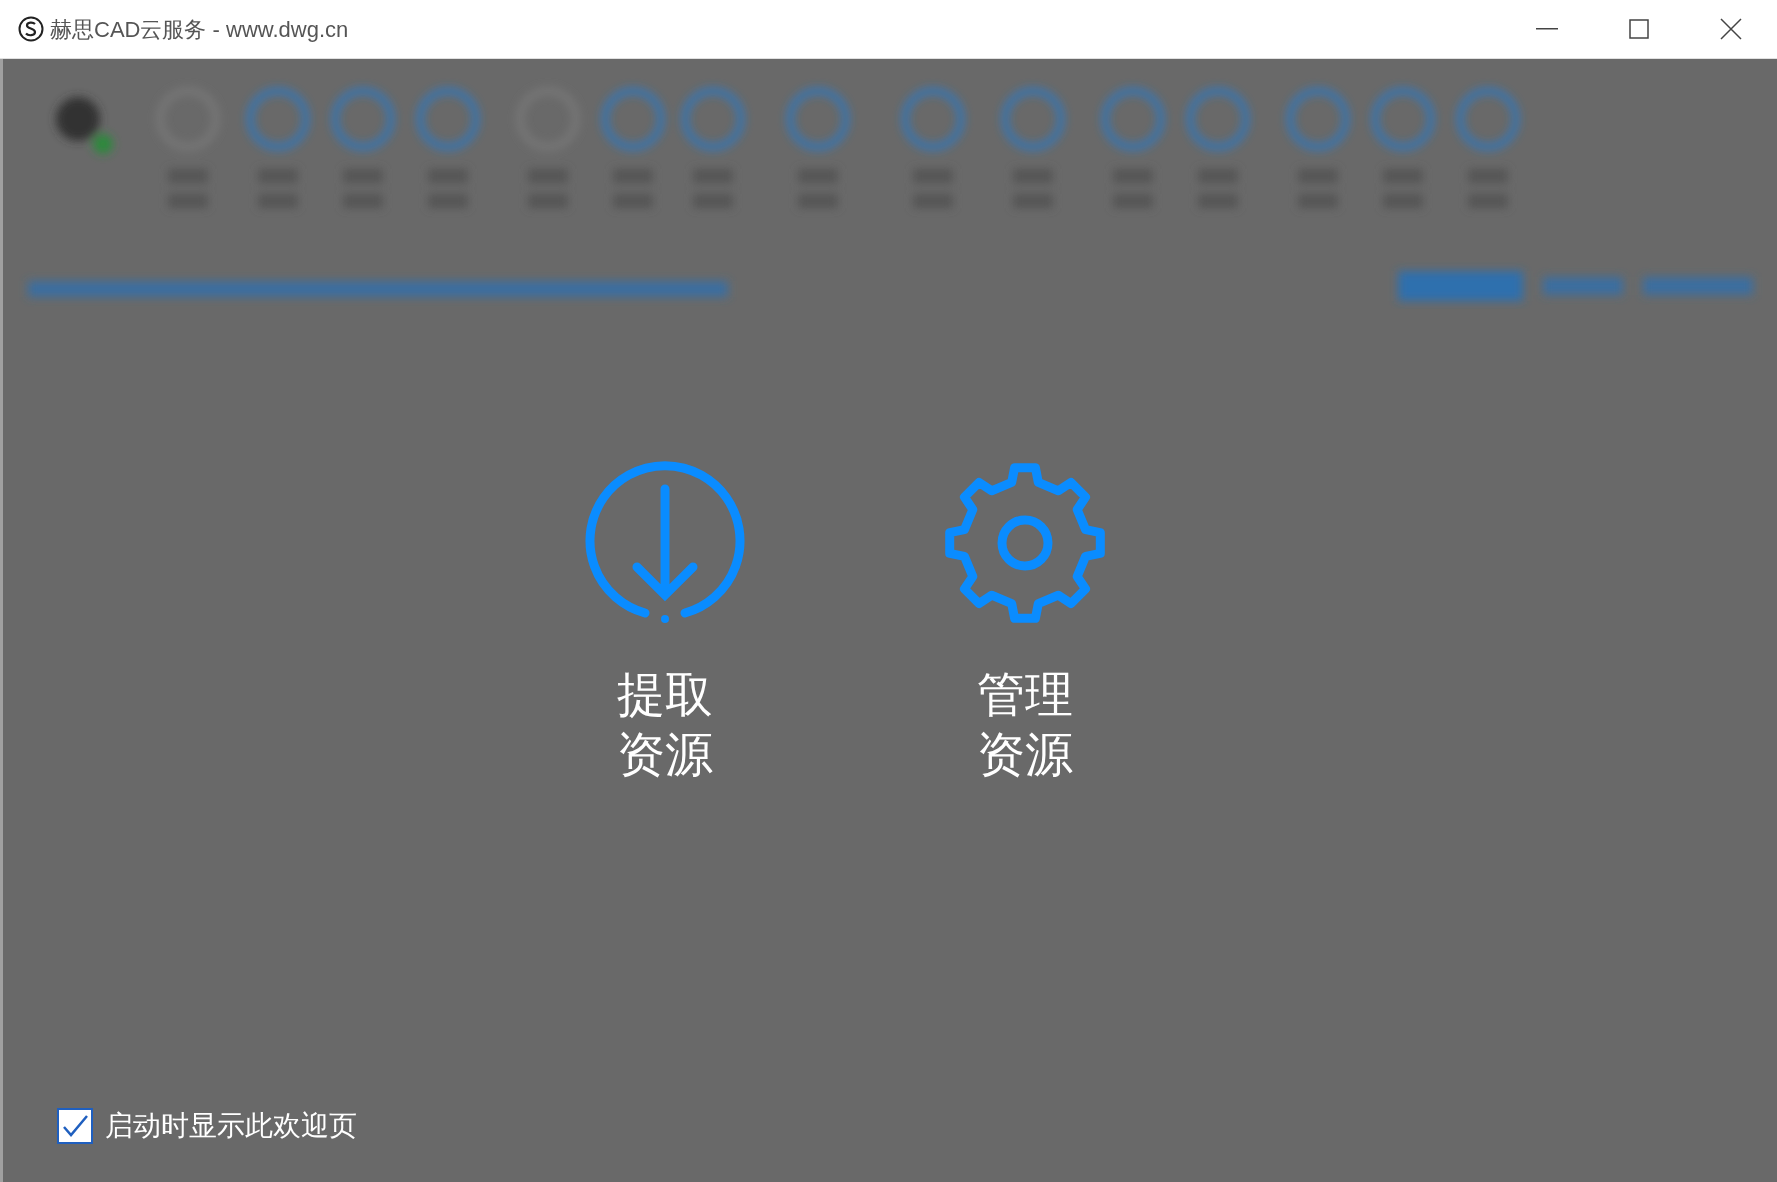 The image size is (1777, 1182). I want to click on window-title: 赫思CAD云服务 - www.dwg.cn, so click(199, 29).